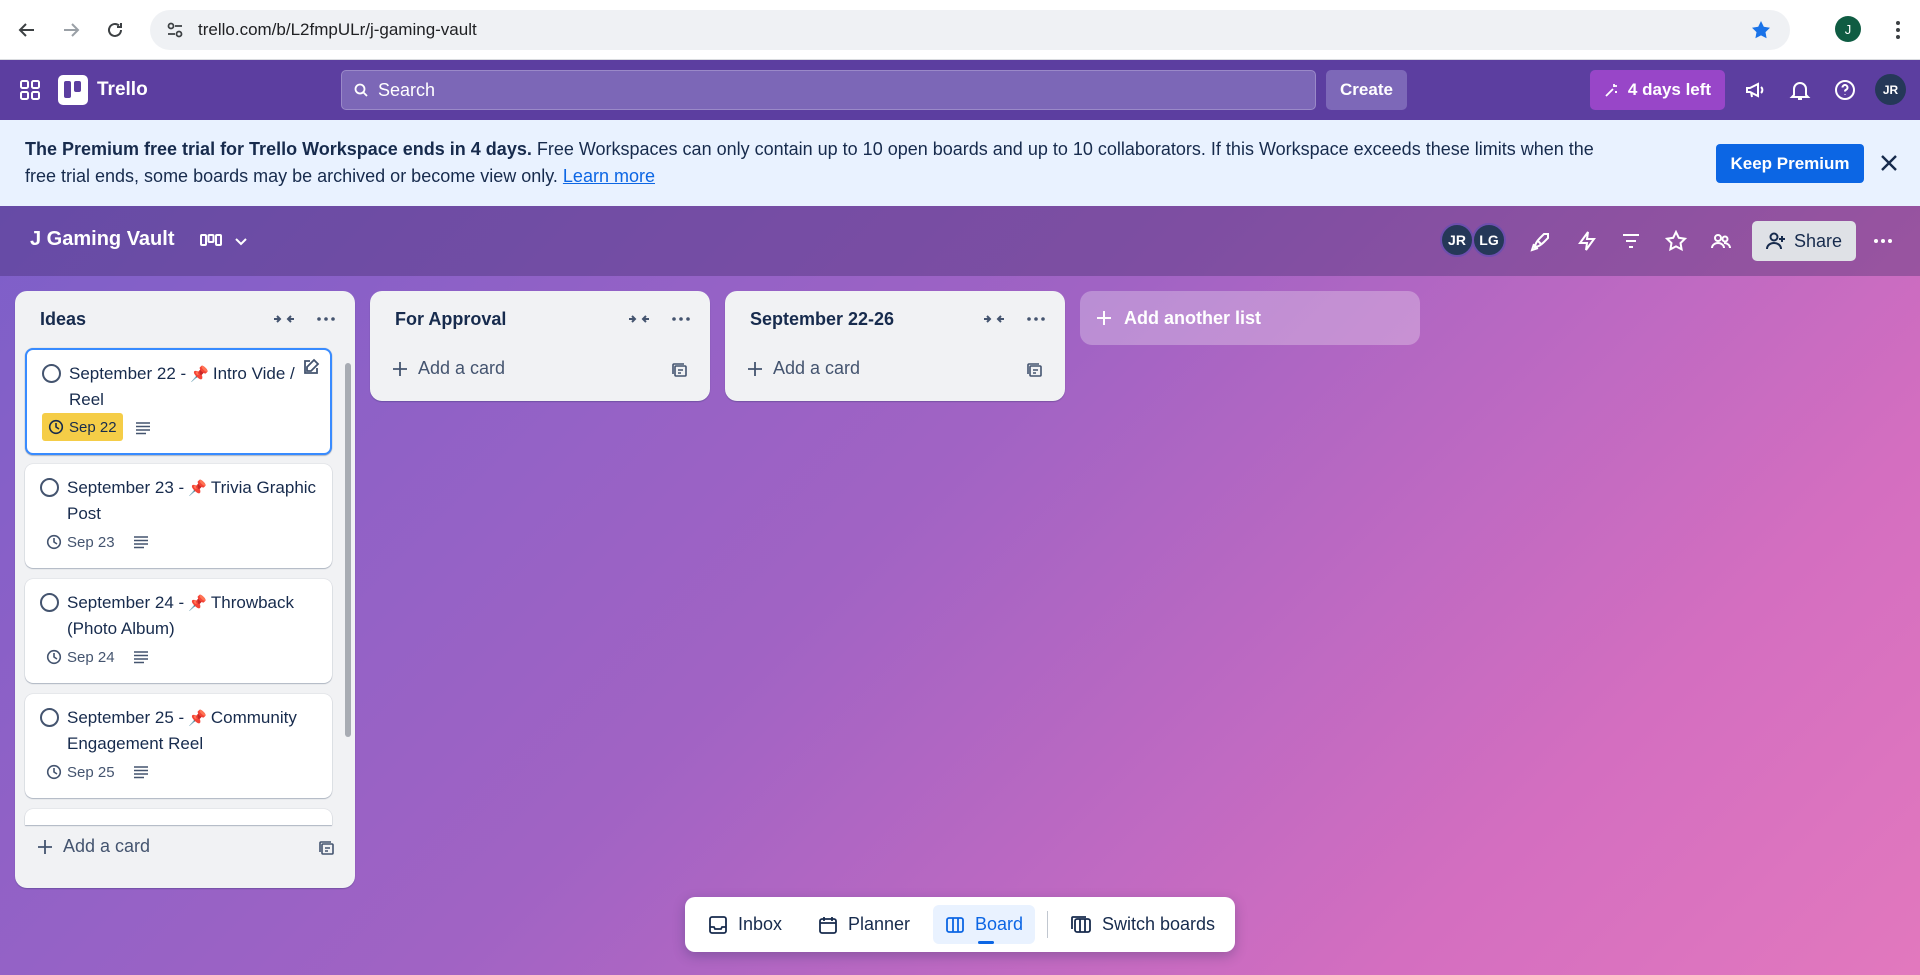  I want to click on address-bar: trello.com/b/L2fmpULr/j-gaming-vault, so click(970, 30).